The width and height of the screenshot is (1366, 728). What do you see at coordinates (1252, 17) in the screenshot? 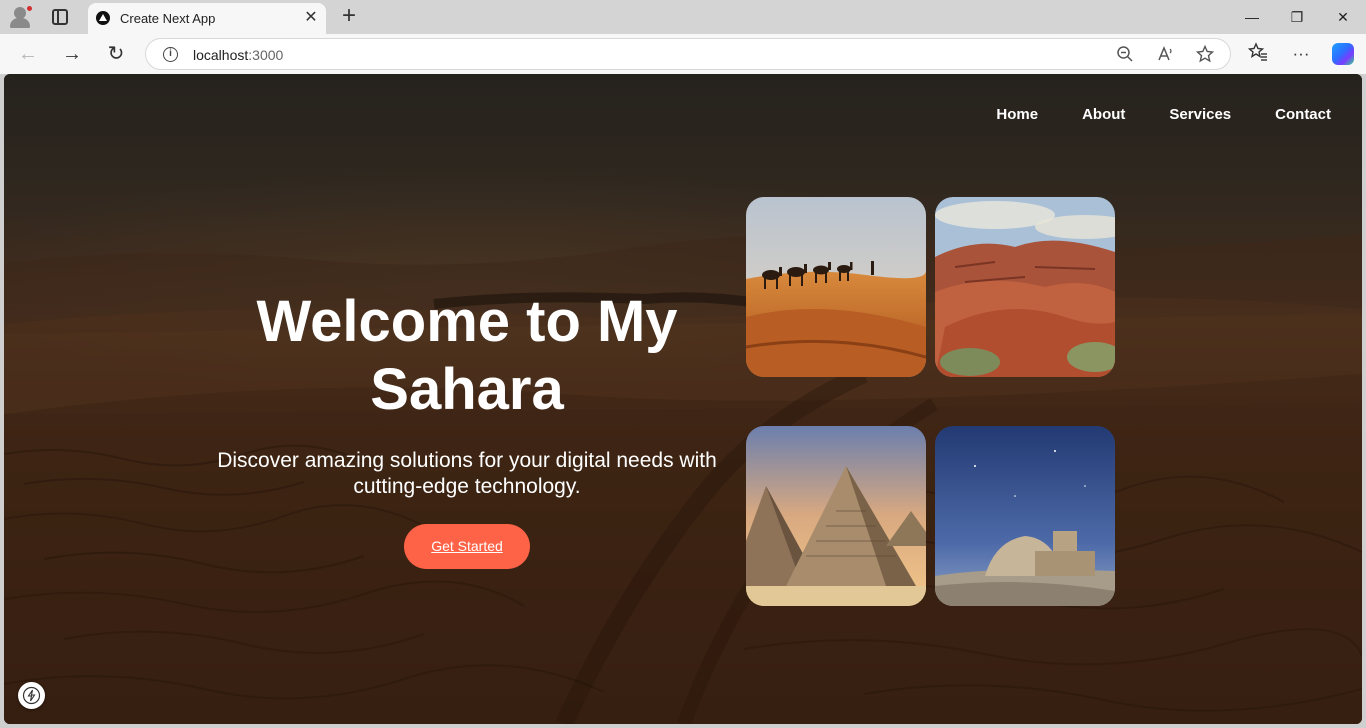
I see `minimize-button: —` at bounding box center [1252, 17].